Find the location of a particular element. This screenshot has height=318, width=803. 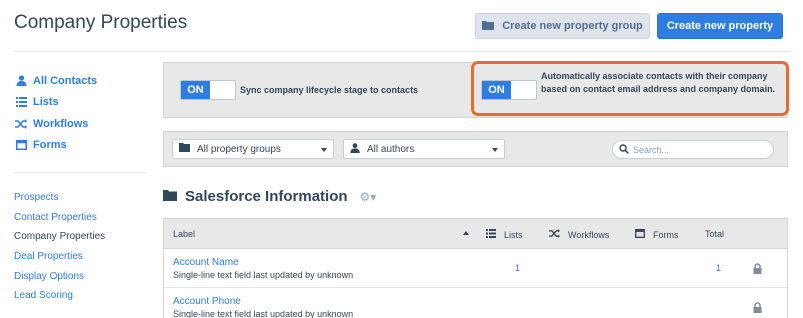

property-name-link: Account Phone is located at coordinates (207, 301).